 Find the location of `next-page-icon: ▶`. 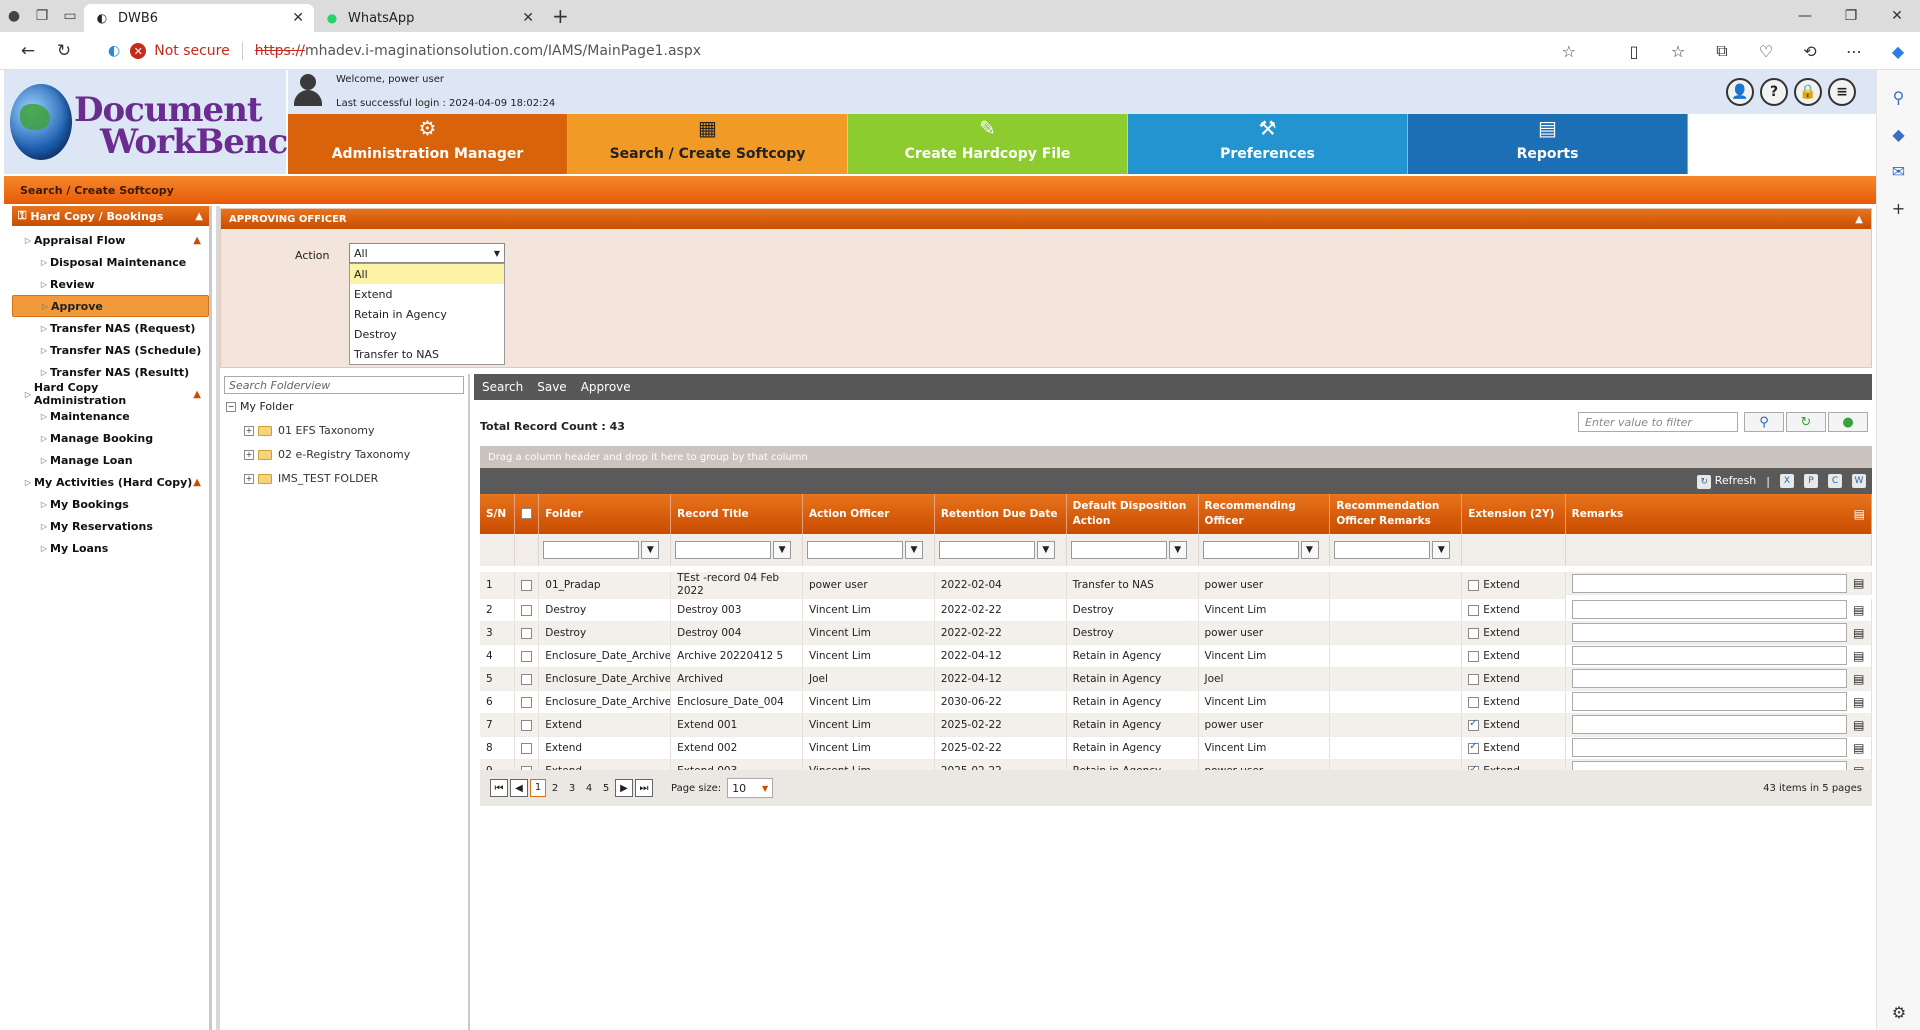

next-page-icon: ▶ is located at coordinates (624, 788).